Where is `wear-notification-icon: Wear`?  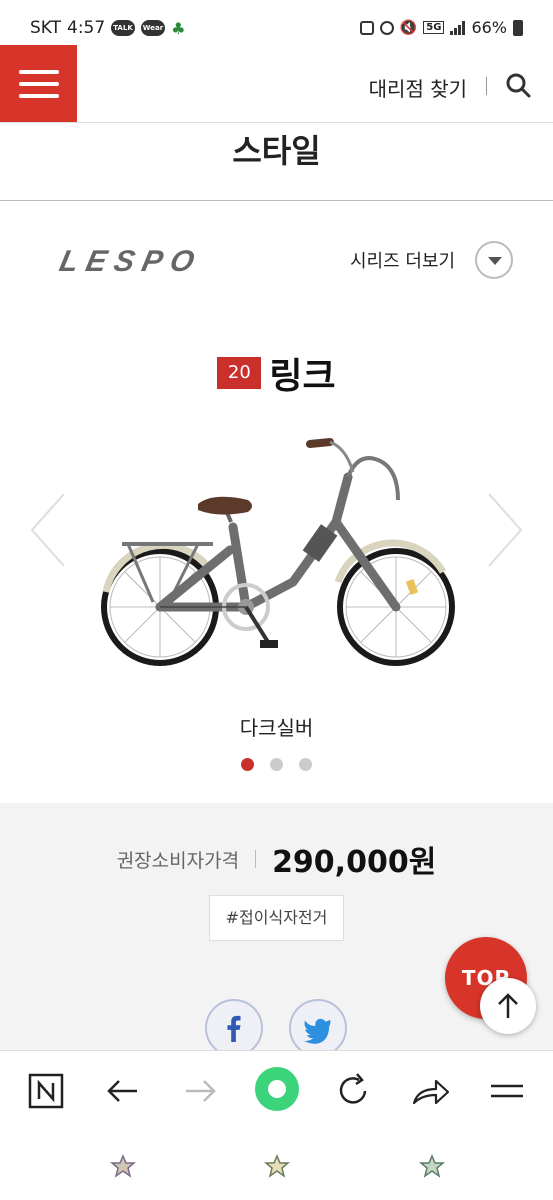 wear-notification-icon: Wear is located at coordinates (153, 28).